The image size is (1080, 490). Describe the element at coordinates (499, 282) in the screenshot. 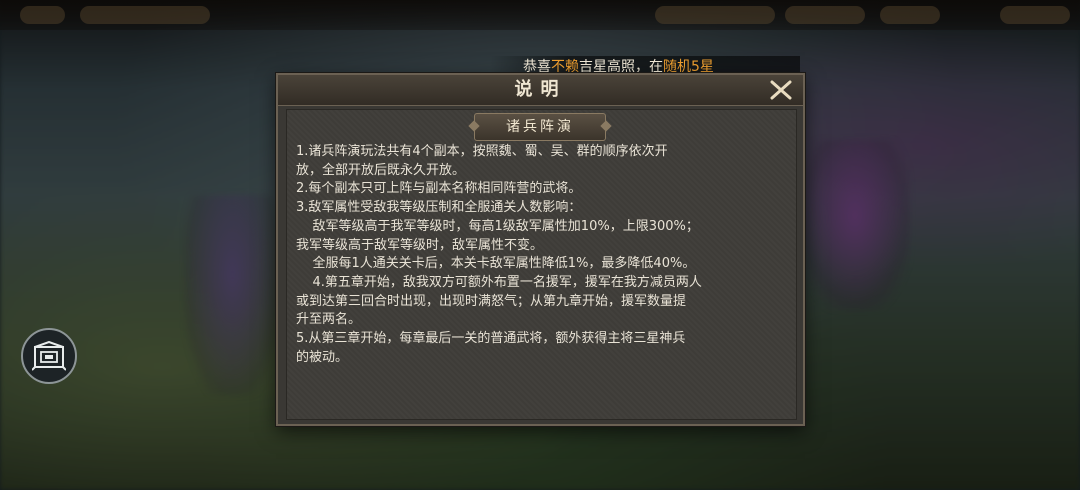

I see `rules-line: 4.第五章开始，敌我双方可额外布置一名援军，援军在我方减员两人` at that location.